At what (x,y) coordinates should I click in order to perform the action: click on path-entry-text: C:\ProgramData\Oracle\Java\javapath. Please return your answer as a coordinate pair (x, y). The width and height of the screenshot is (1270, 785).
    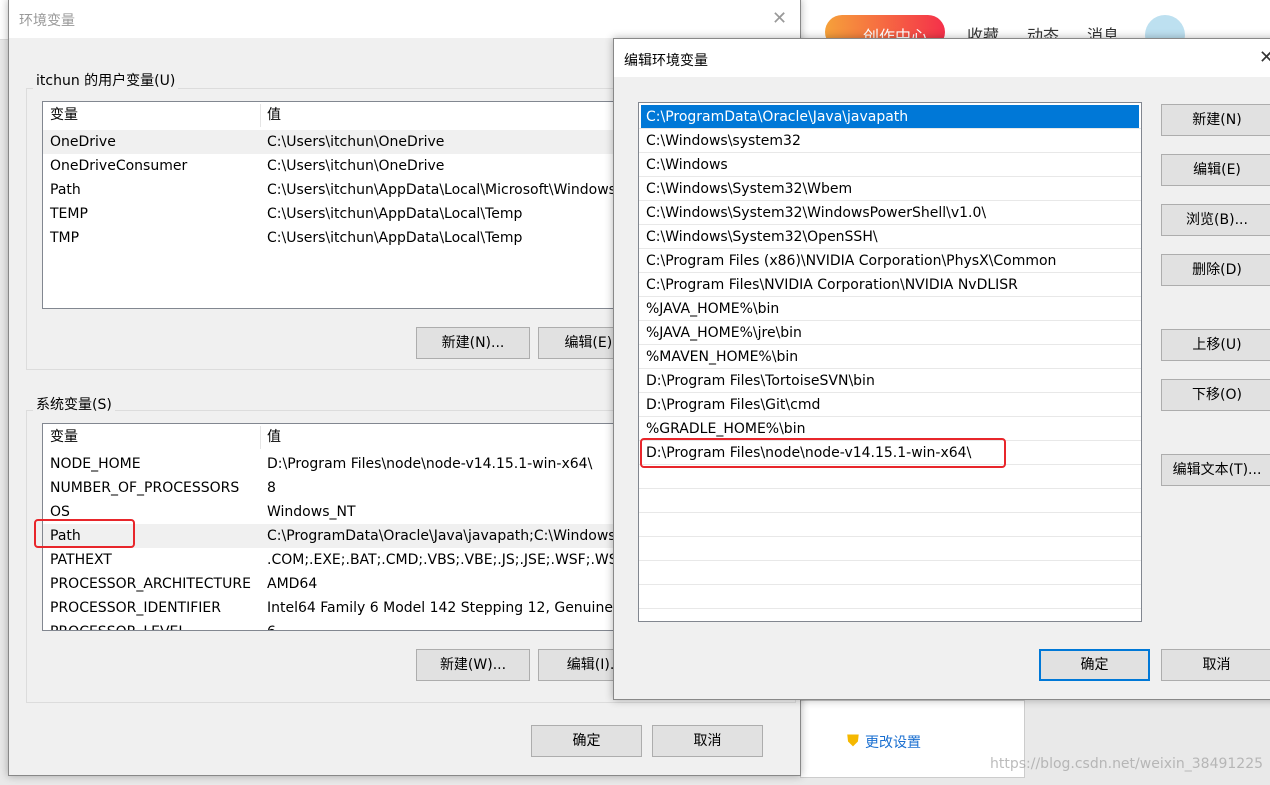
    Looking at the image, I should click on (777, 117).